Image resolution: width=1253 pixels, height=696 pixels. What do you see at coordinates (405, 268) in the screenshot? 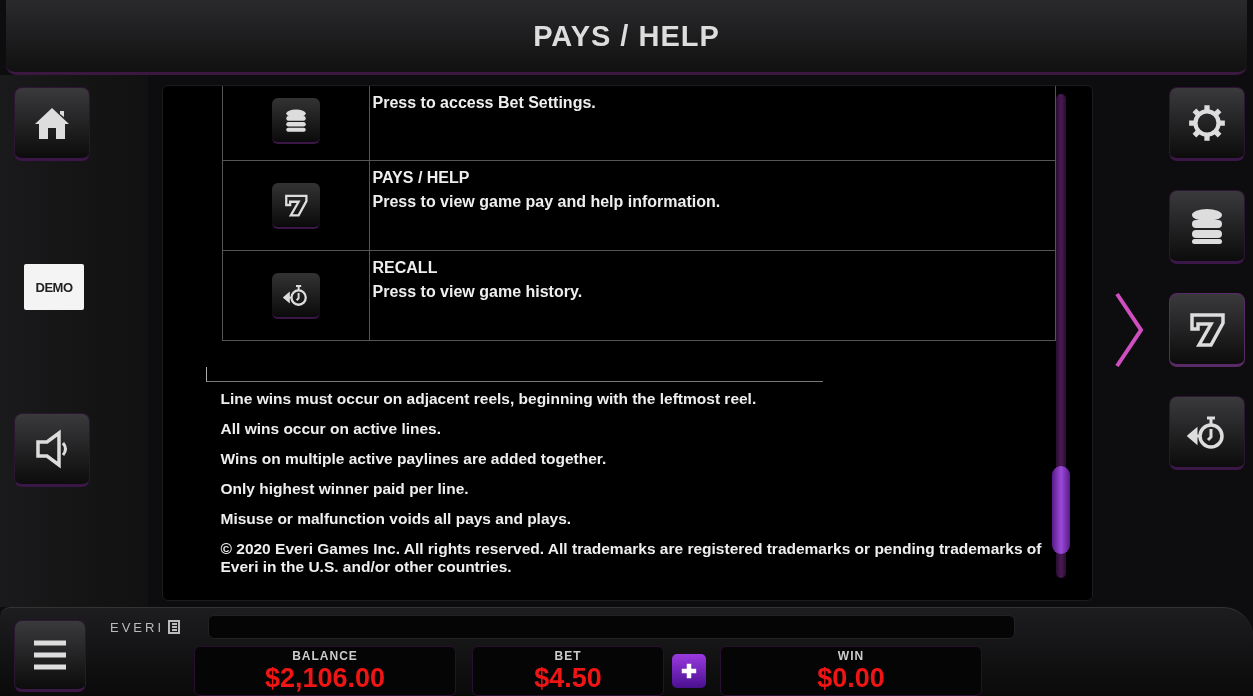
I see `help-item-title: RECALL` at bounding box center [405, 268].